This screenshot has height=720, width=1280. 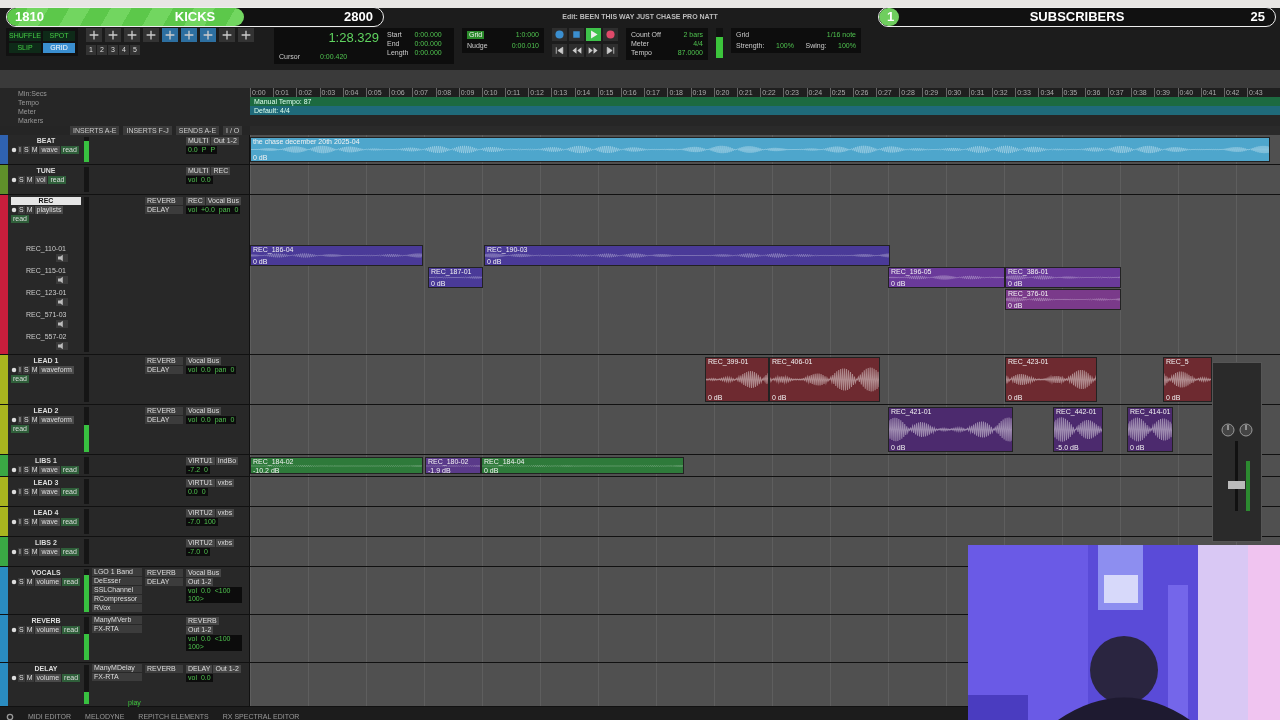 What do you see at coordinates (559, 34) in the screenshot?
I see `online-icon` at bounding box center [559, 34].